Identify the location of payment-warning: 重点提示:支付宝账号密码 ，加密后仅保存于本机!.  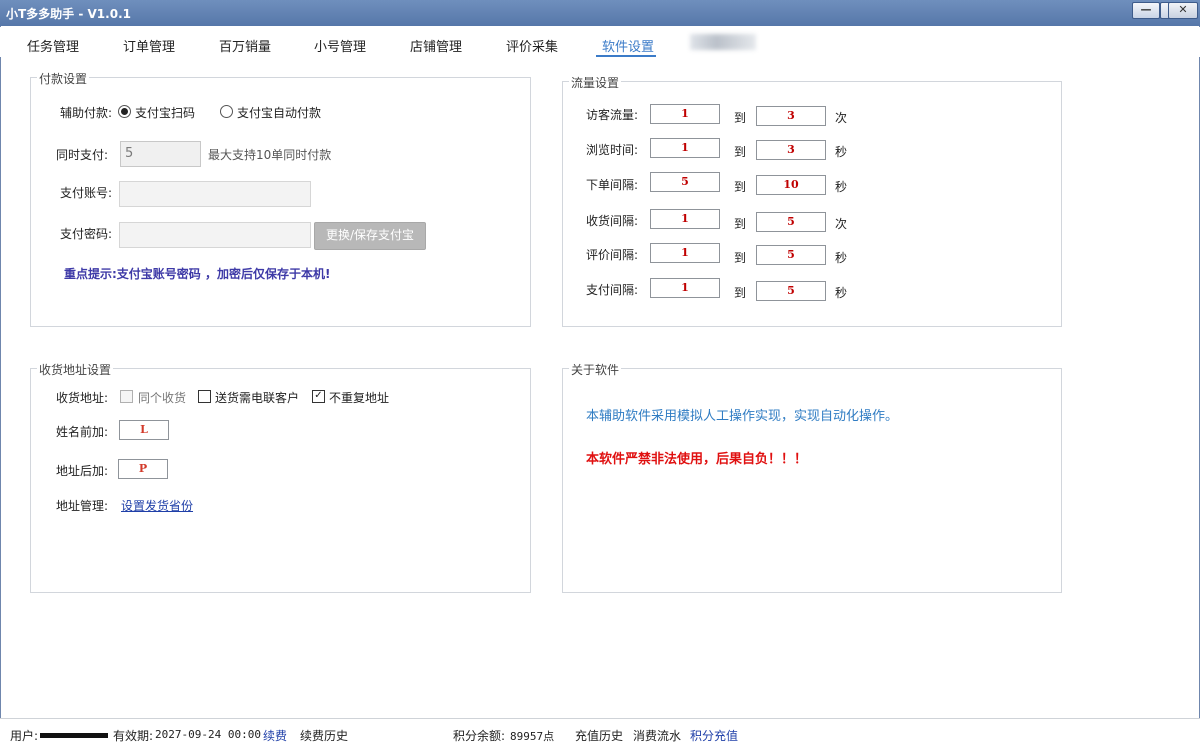
(197, 274).